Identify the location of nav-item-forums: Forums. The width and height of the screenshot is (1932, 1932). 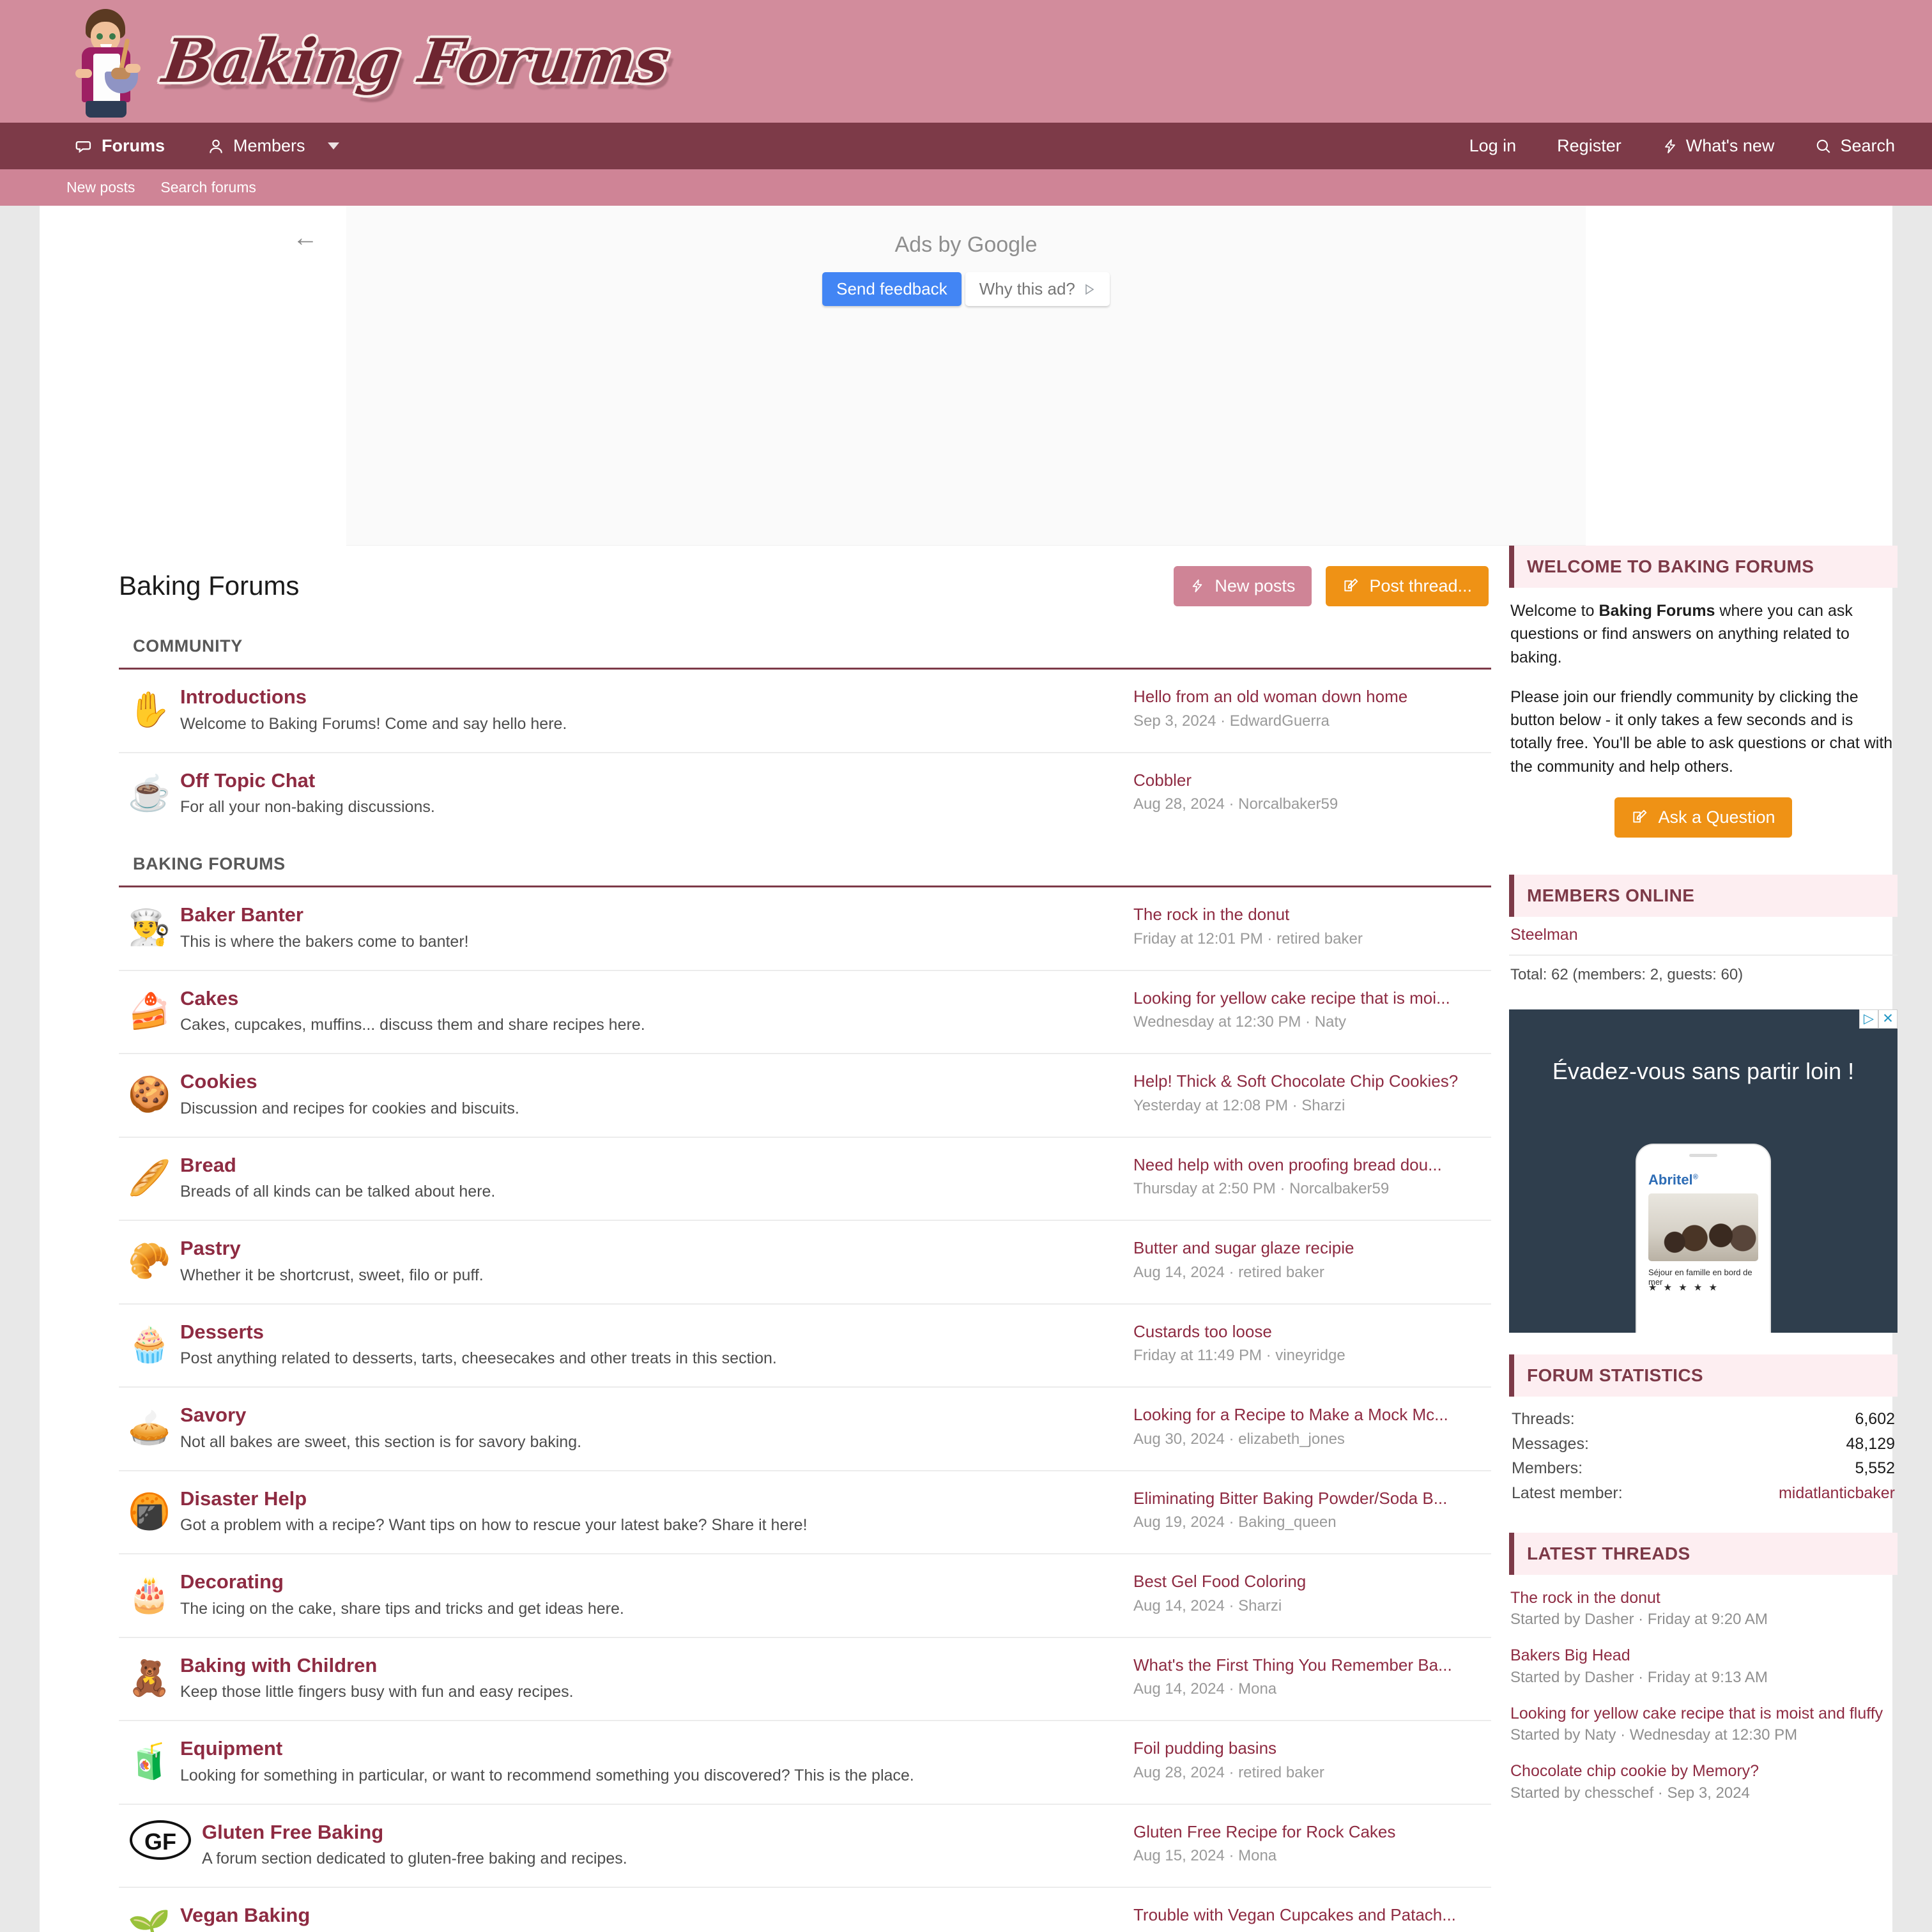
(119, 146).